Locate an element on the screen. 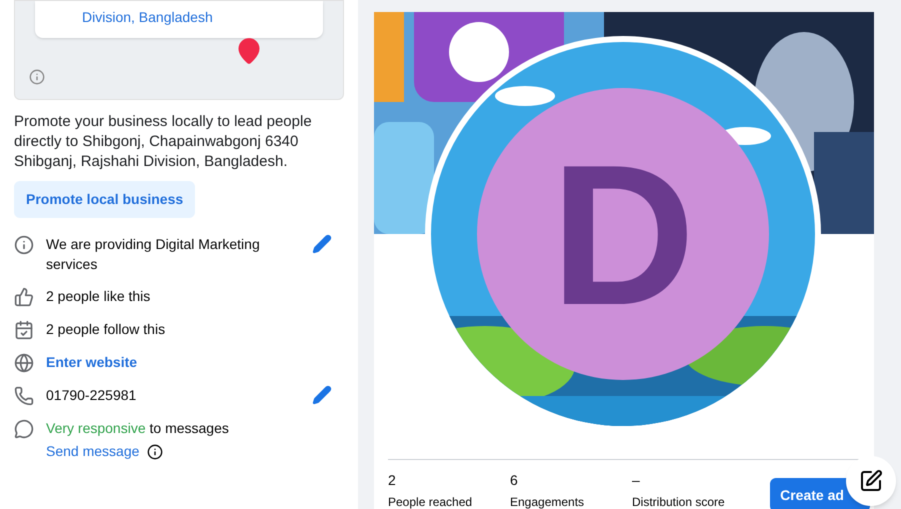 The height and width of the screenshot is (509, 901). stat-label: Engagements is located at coordinates (548, 501).